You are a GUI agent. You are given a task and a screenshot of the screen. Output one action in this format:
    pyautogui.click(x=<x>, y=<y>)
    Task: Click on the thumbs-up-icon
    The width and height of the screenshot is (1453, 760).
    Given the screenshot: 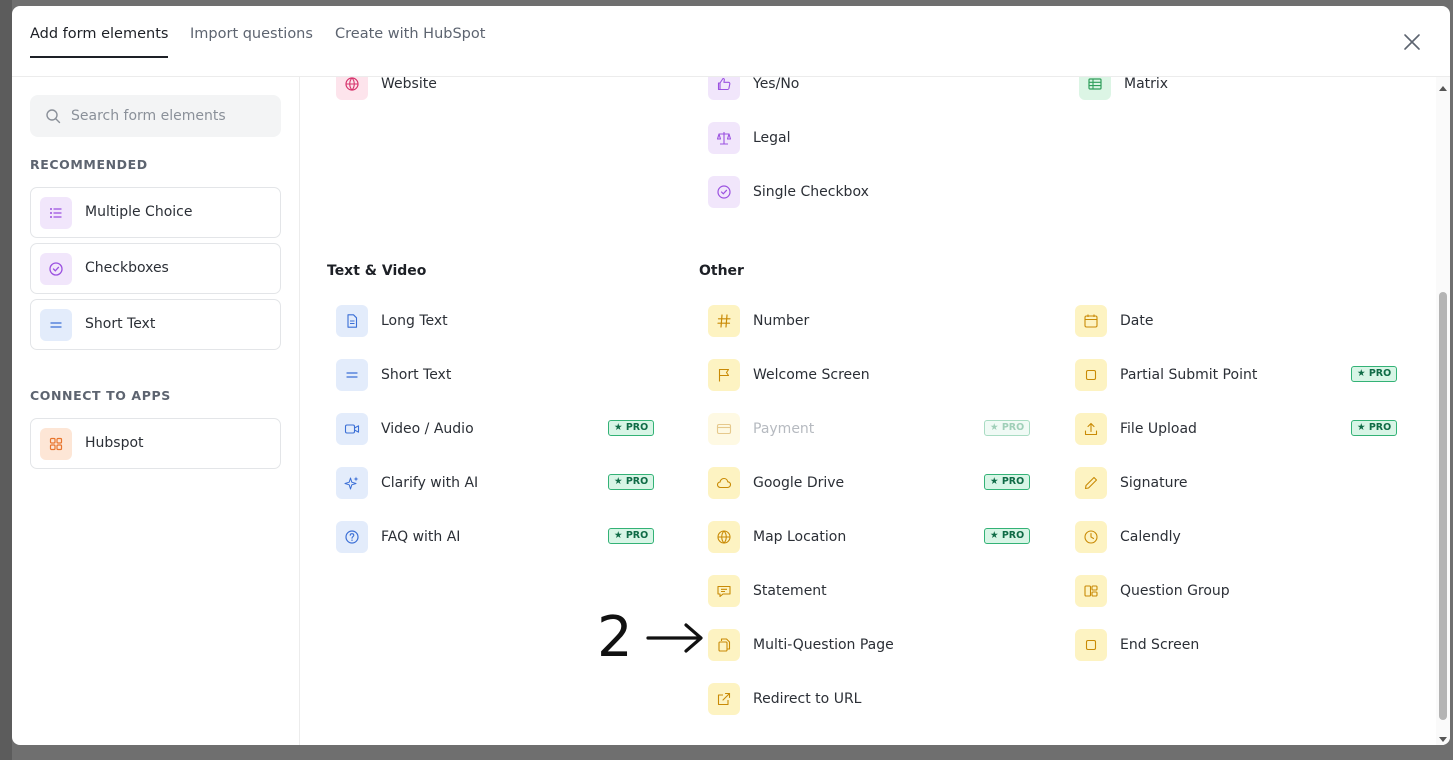 What is the action you would take?
    pyautogui.click(x=724, y=88)
    